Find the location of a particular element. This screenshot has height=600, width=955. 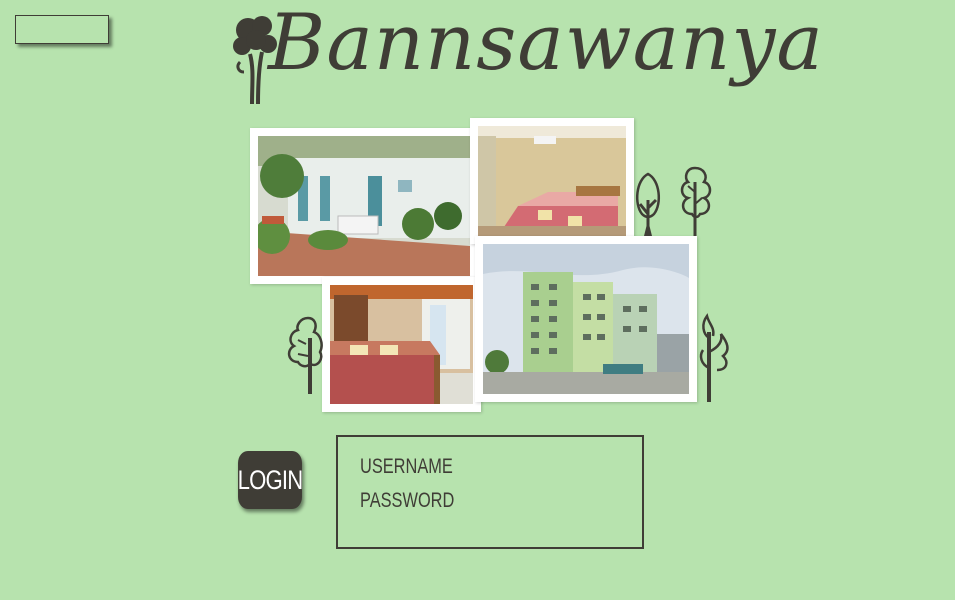

guesthouse-exterior-photo is located at coordinates (364, 206).